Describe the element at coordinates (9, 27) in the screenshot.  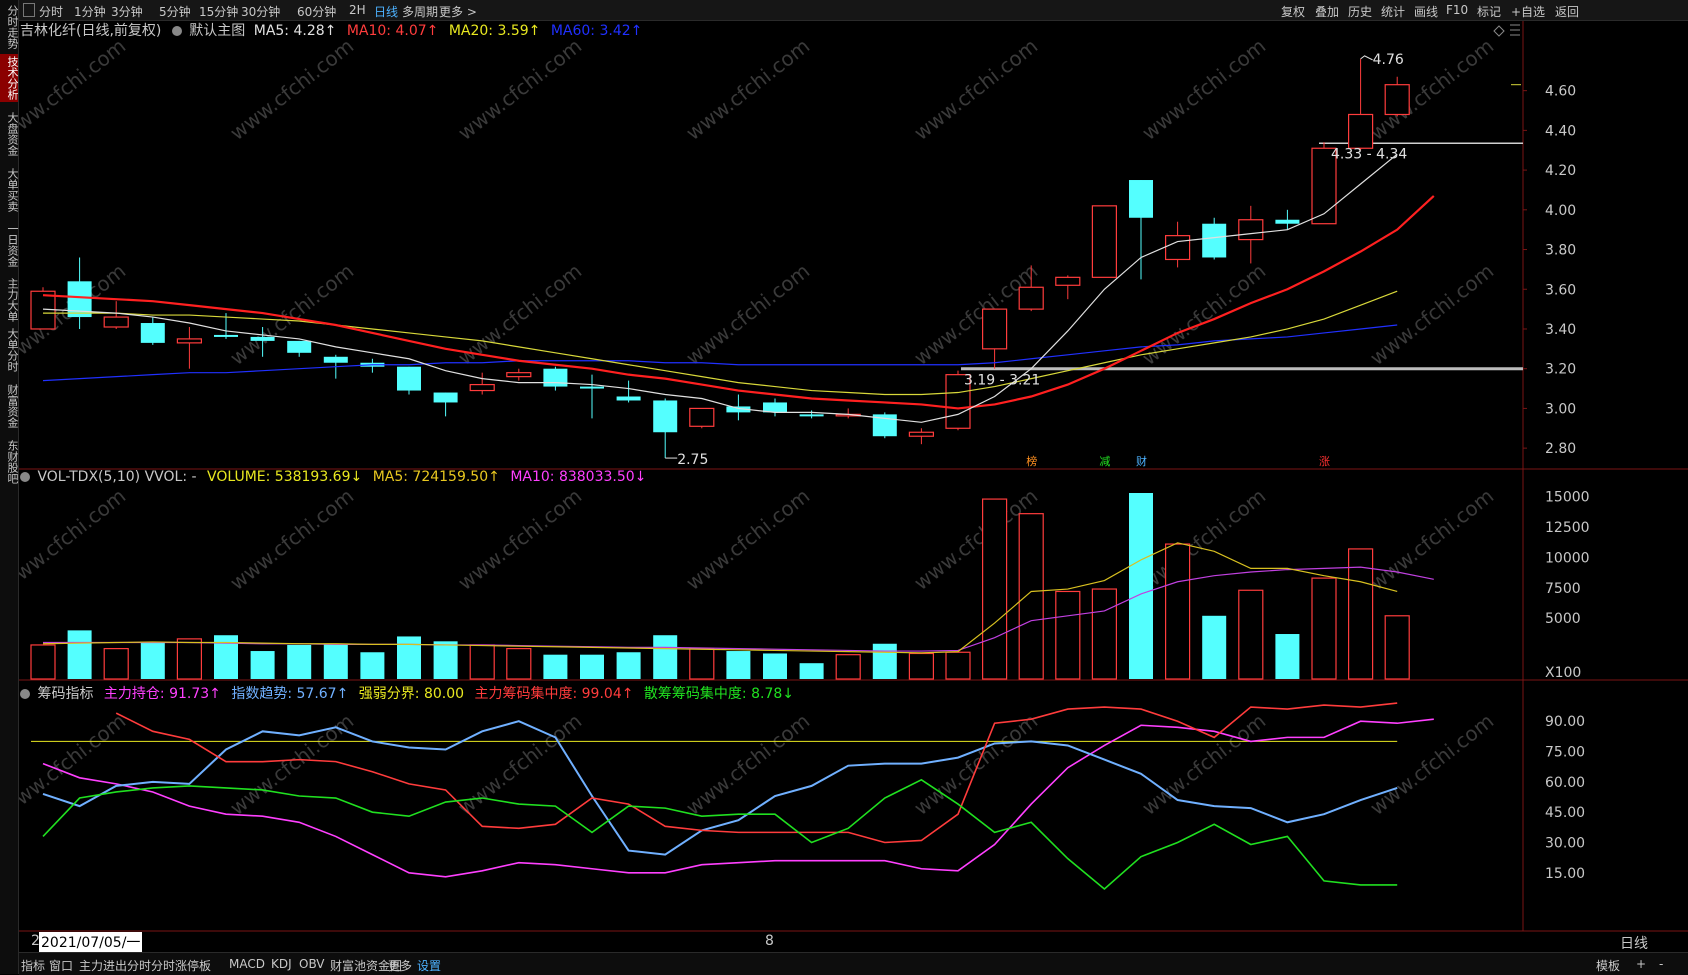
I see `left-tab-1: 分时走势` at that location.